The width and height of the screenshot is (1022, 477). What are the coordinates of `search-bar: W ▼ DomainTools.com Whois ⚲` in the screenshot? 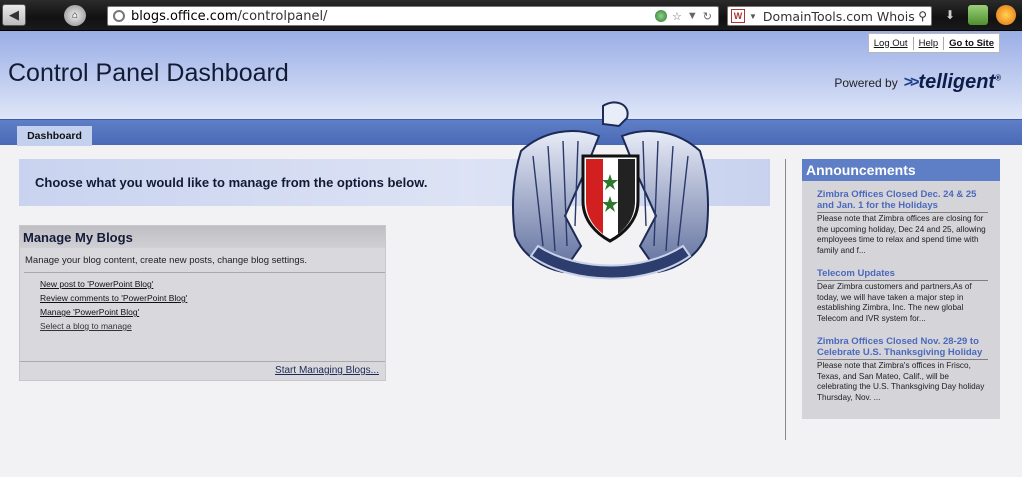 It's located at (829, 16).